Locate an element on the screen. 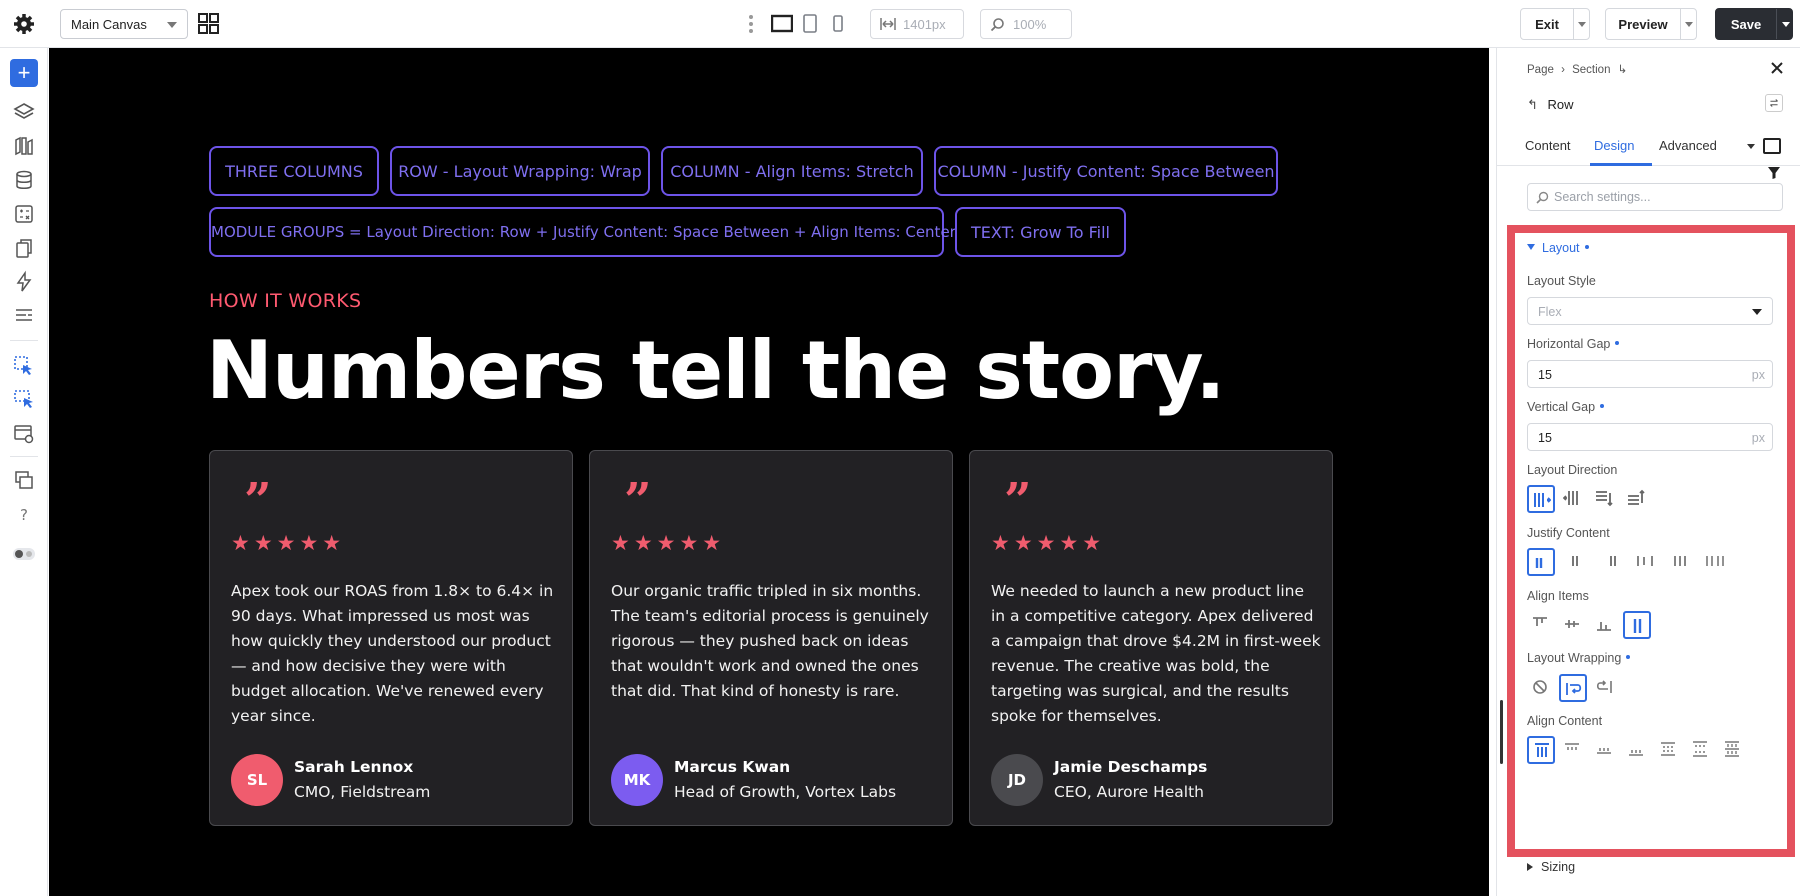 The width and height of the screenshot is (1800, 896). design-library-icon is located at coordinates (24, 146).